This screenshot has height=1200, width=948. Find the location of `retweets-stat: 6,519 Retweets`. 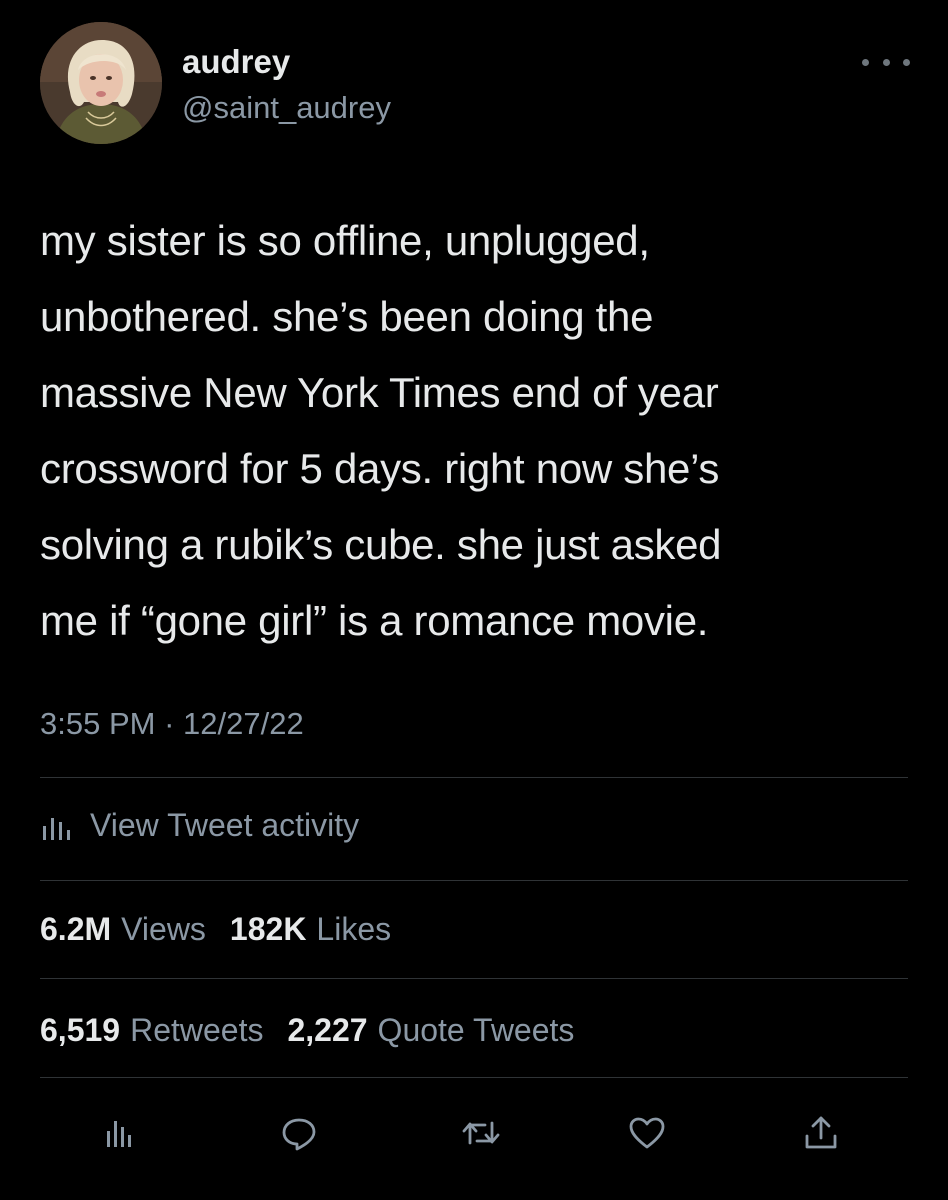

retweets-stat: 6,519 Retweets is located at coordinates (163, 1030).